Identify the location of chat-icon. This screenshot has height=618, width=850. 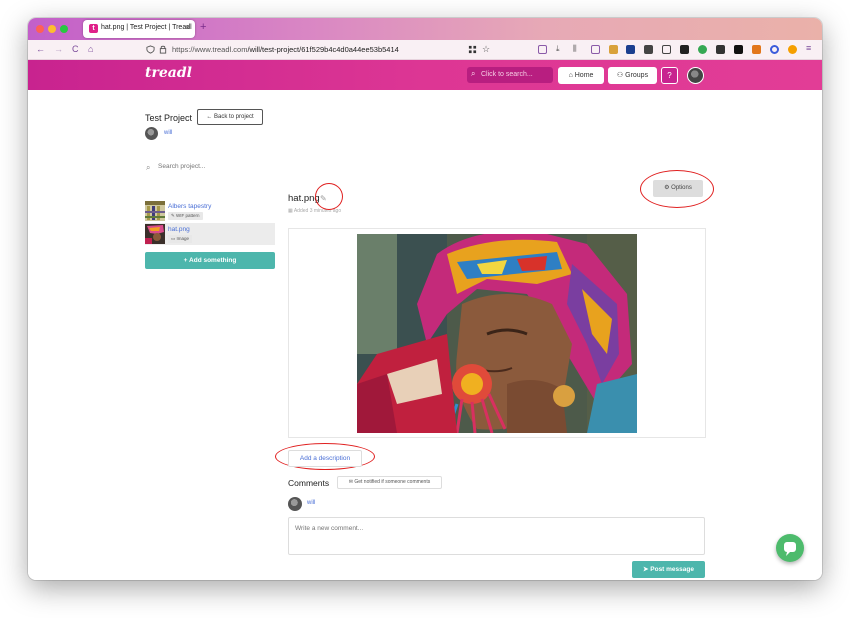
(790, 549).